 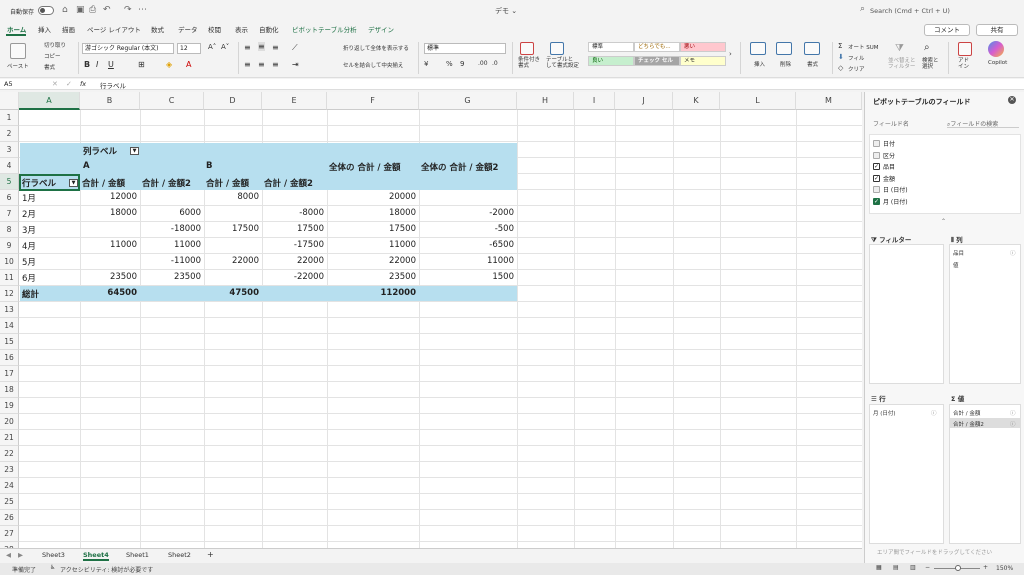 I want to click on home-icon: ⌂, so click(x=65, y=10).